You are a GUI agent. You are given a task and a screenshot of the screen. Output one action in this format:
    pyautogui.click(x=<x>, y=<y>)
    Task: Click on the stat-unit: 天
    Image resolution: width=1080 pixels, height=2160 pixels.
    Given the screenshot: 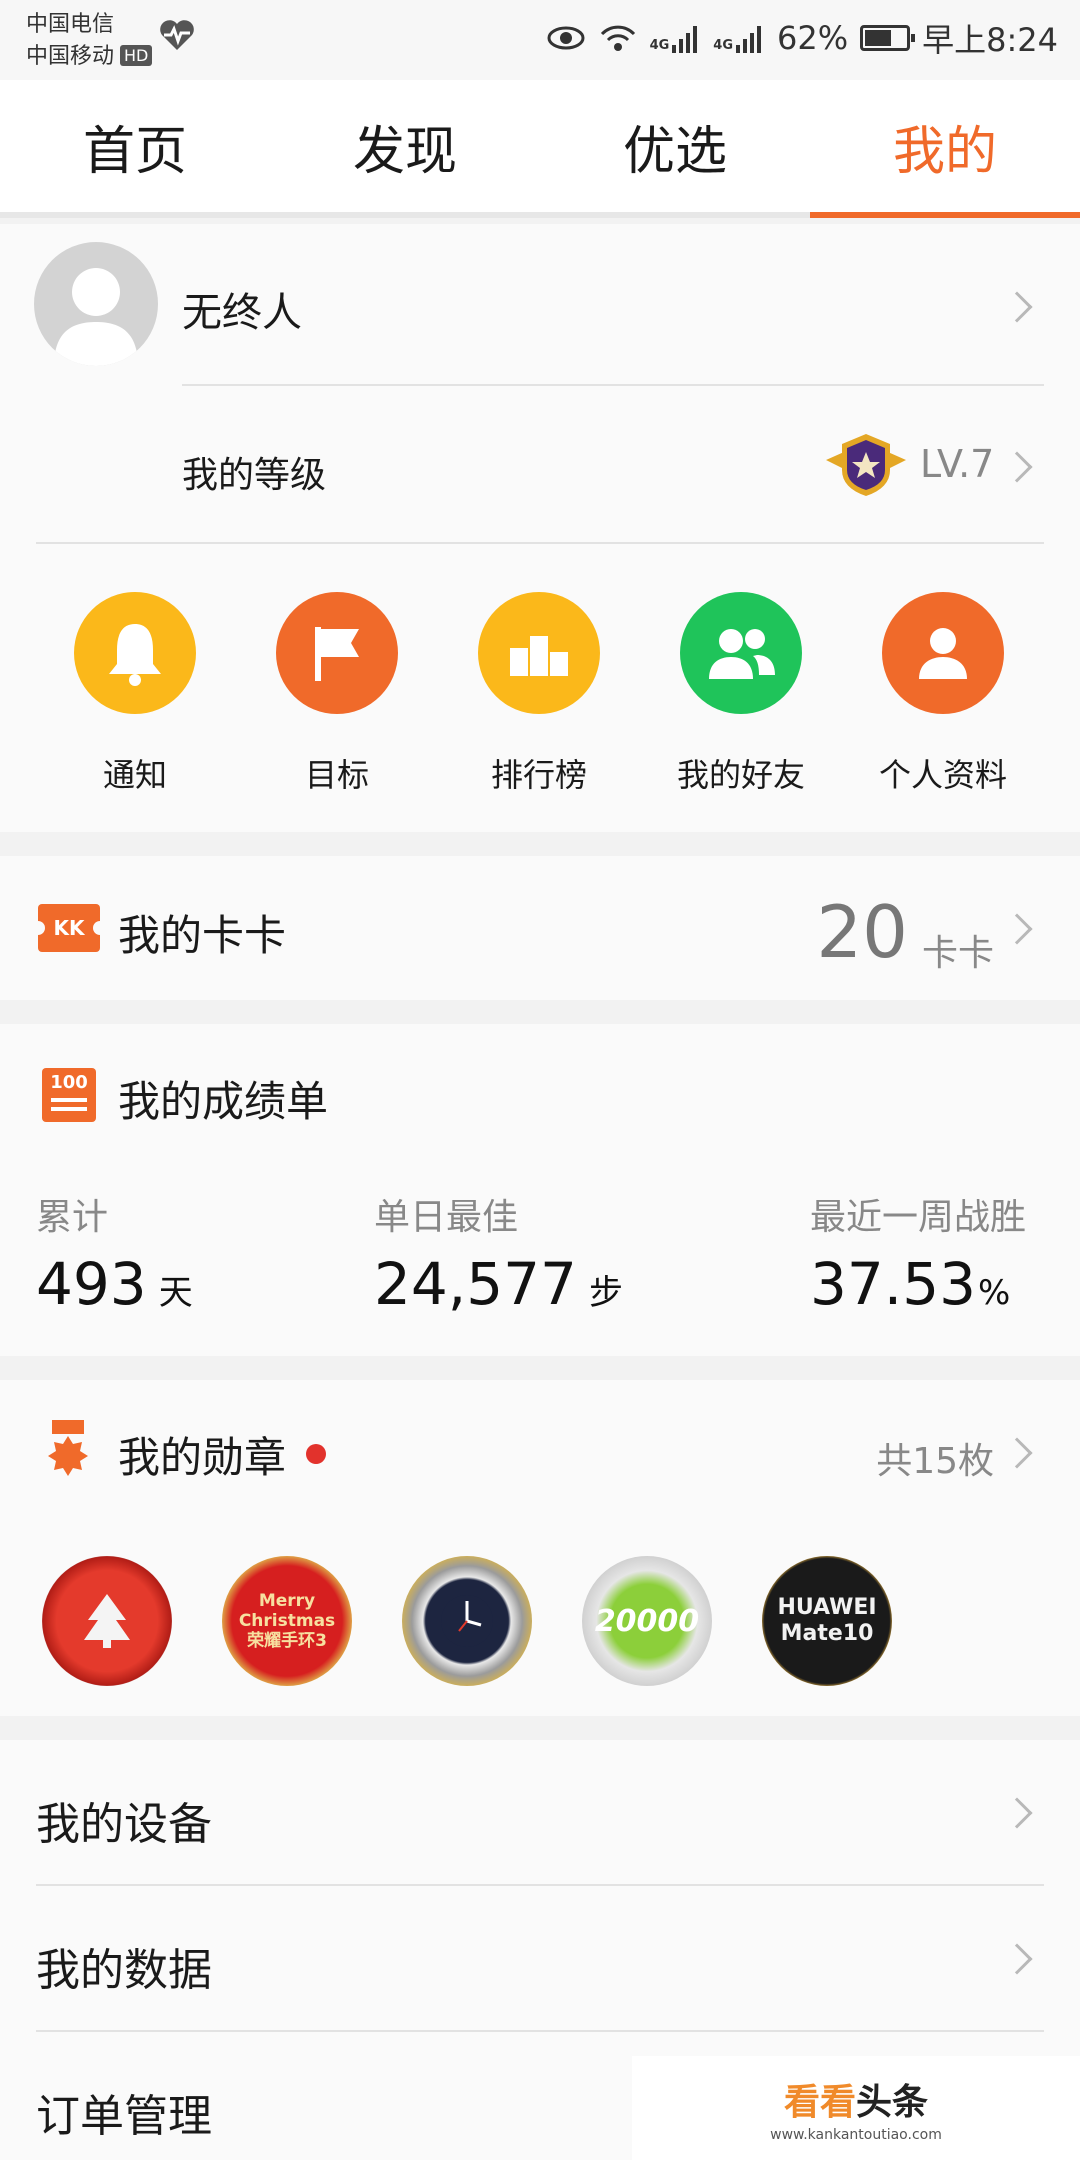 What is the action you would take?
    pyautogui.click(x=175, y=1293)
    